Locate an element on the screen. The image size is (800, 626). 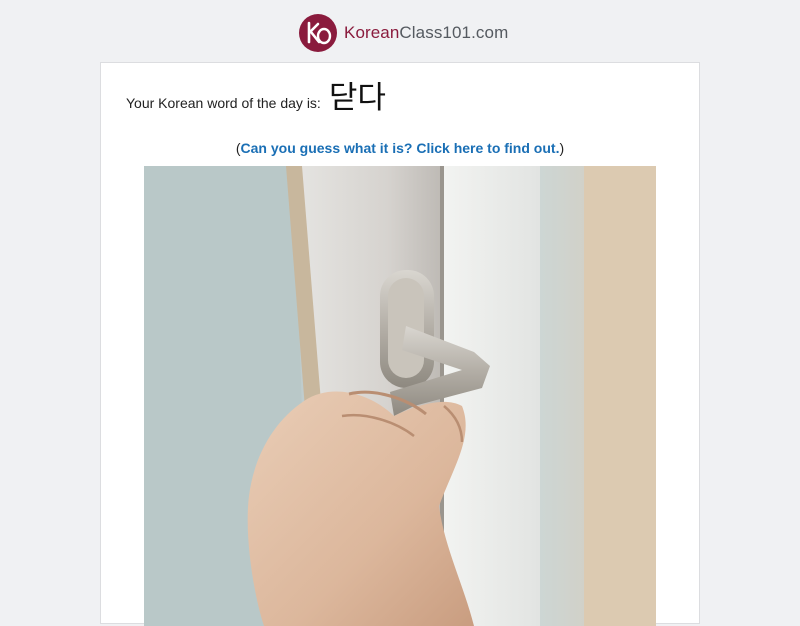
word-of-day-label: Your Korean word of the day is: is located at coordinates (223, 103).